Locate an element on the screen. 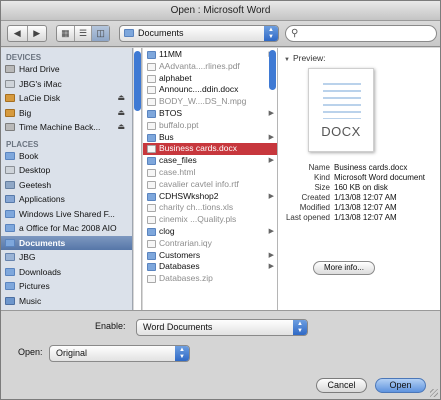 Image resolution: width=441 pixels, height=400 pixels. info-row: Created 1/13/08 12:07 AM is located at coordinates (359, 198).